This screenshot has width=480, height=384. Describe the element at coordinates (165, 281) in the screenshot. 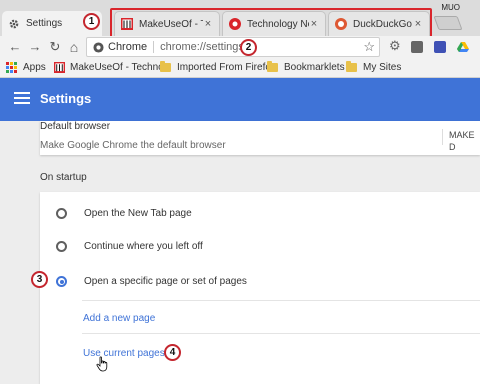

I see `option-label: Open a specific page or set of pages` at that location.